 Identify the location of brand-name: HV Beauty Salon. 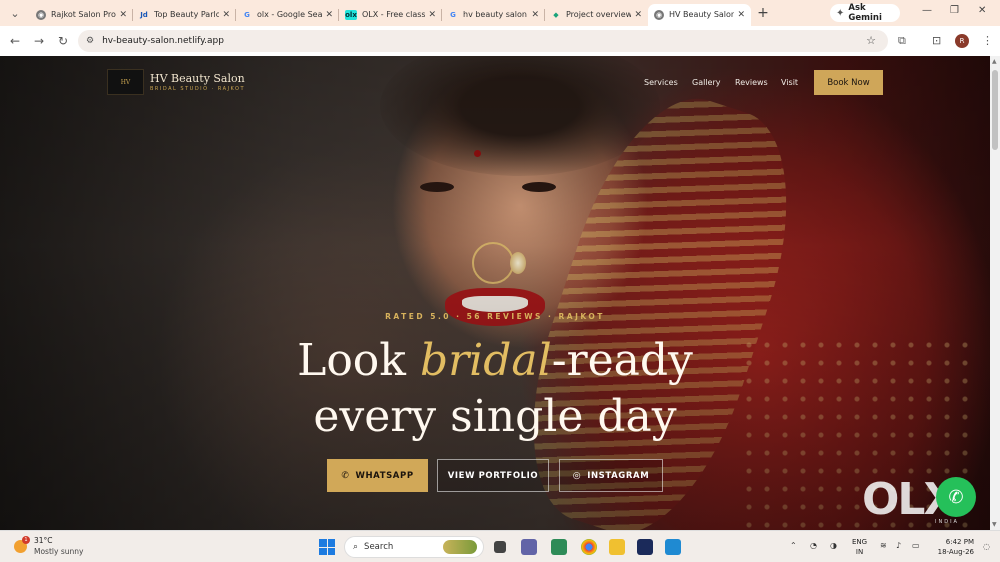
(197, 78).